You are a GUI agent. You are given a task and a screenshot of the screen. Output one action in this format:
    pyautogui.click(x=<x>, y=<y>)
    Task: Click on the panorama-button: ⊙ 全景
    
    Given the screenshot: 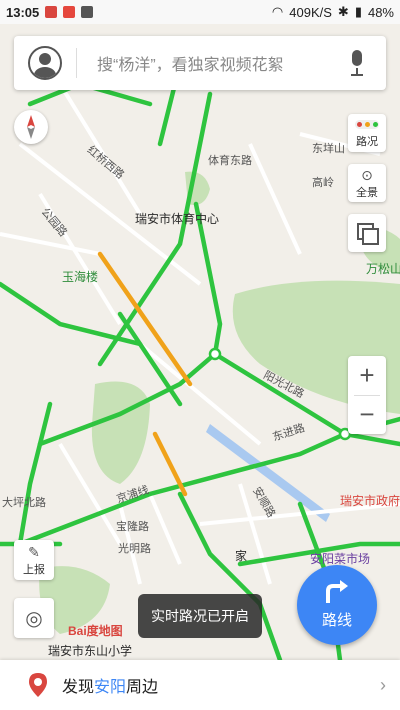 What is the action you would take?
    pyautogui.click(x=367, y=183)
    